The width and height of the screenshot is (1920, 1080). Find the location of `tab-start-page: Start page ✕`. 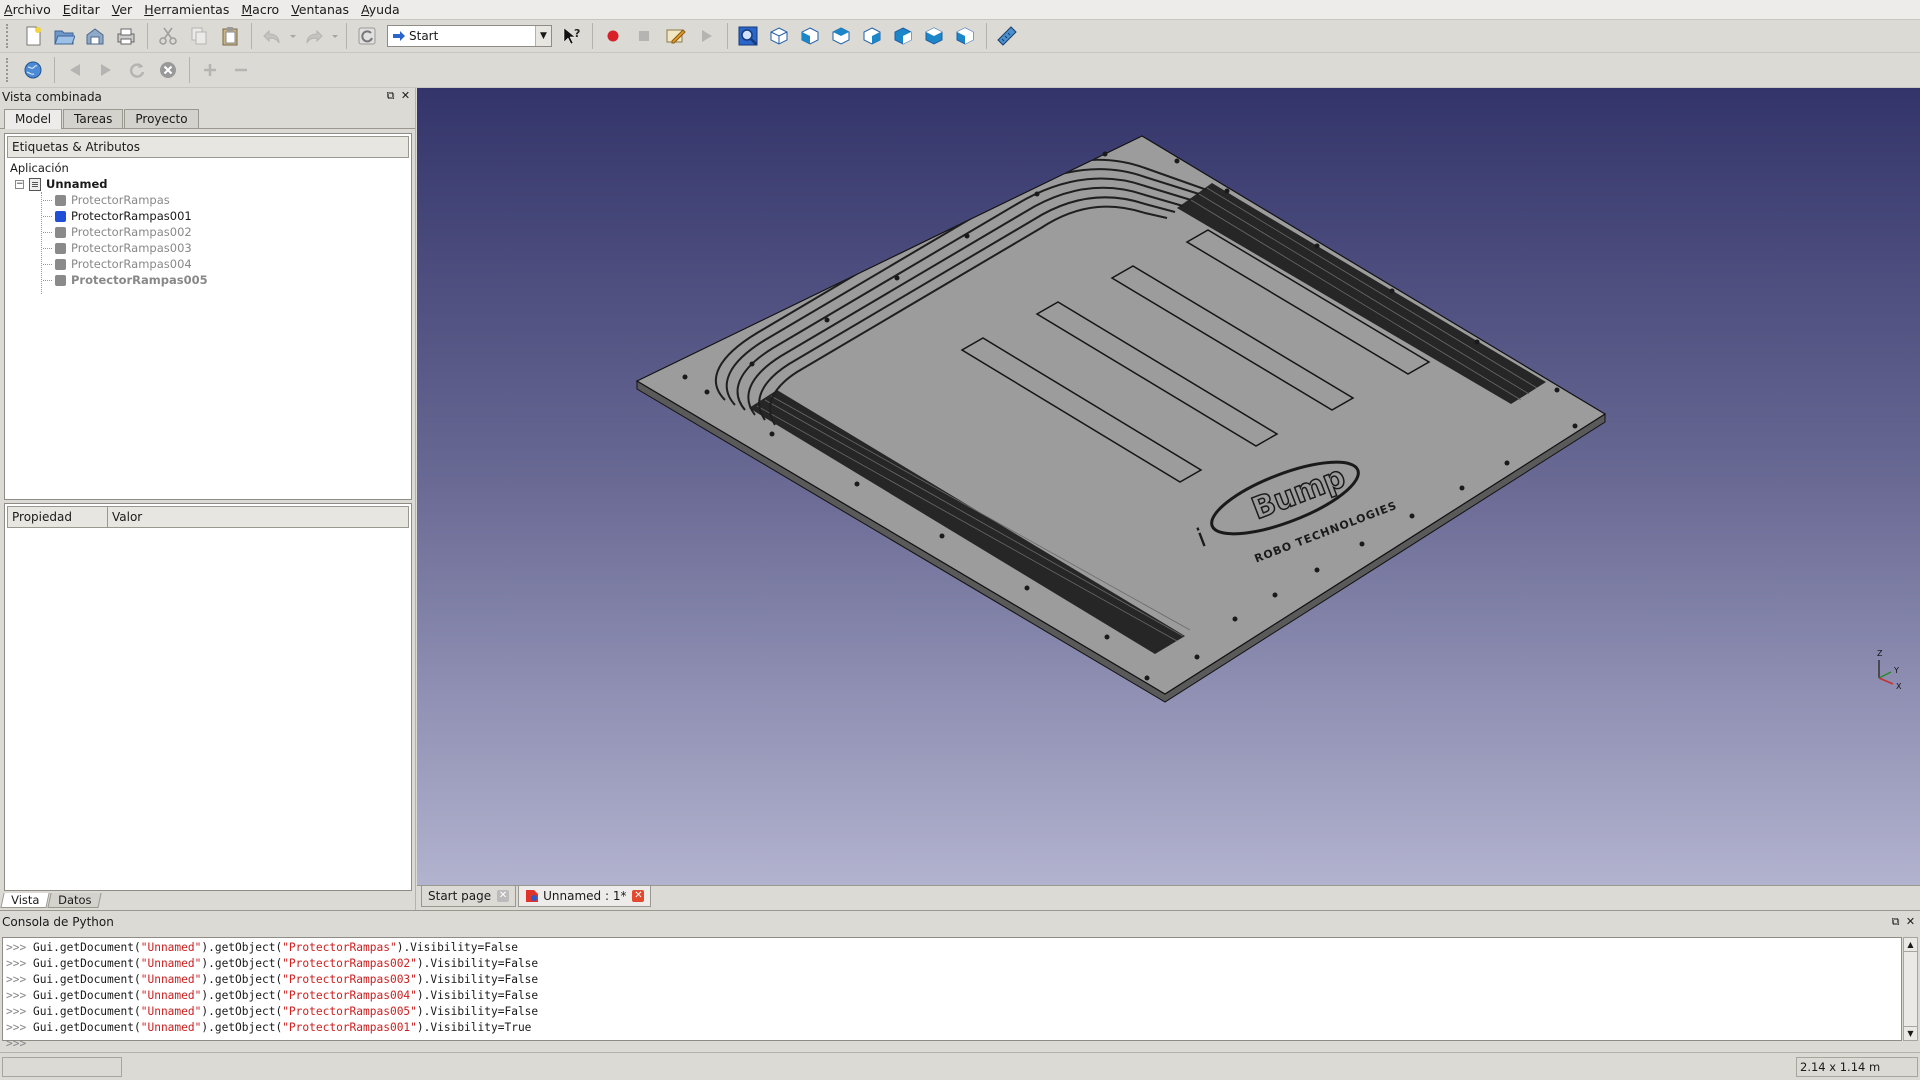

tab-start-page: Start page ✕ is located at coordinates (469, 896).